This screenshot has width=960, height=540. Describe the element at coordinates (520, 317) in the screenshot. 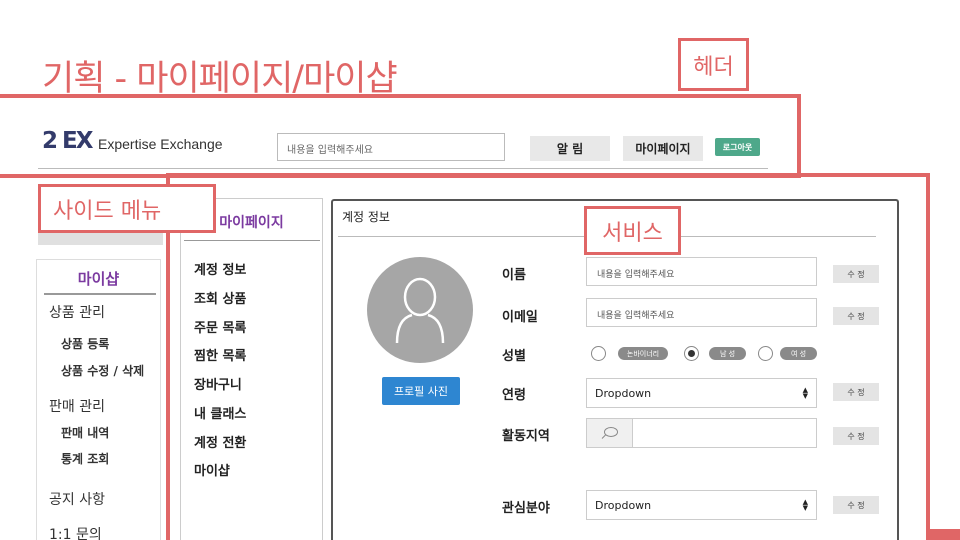

I see `email-label: 이메일` at that location.